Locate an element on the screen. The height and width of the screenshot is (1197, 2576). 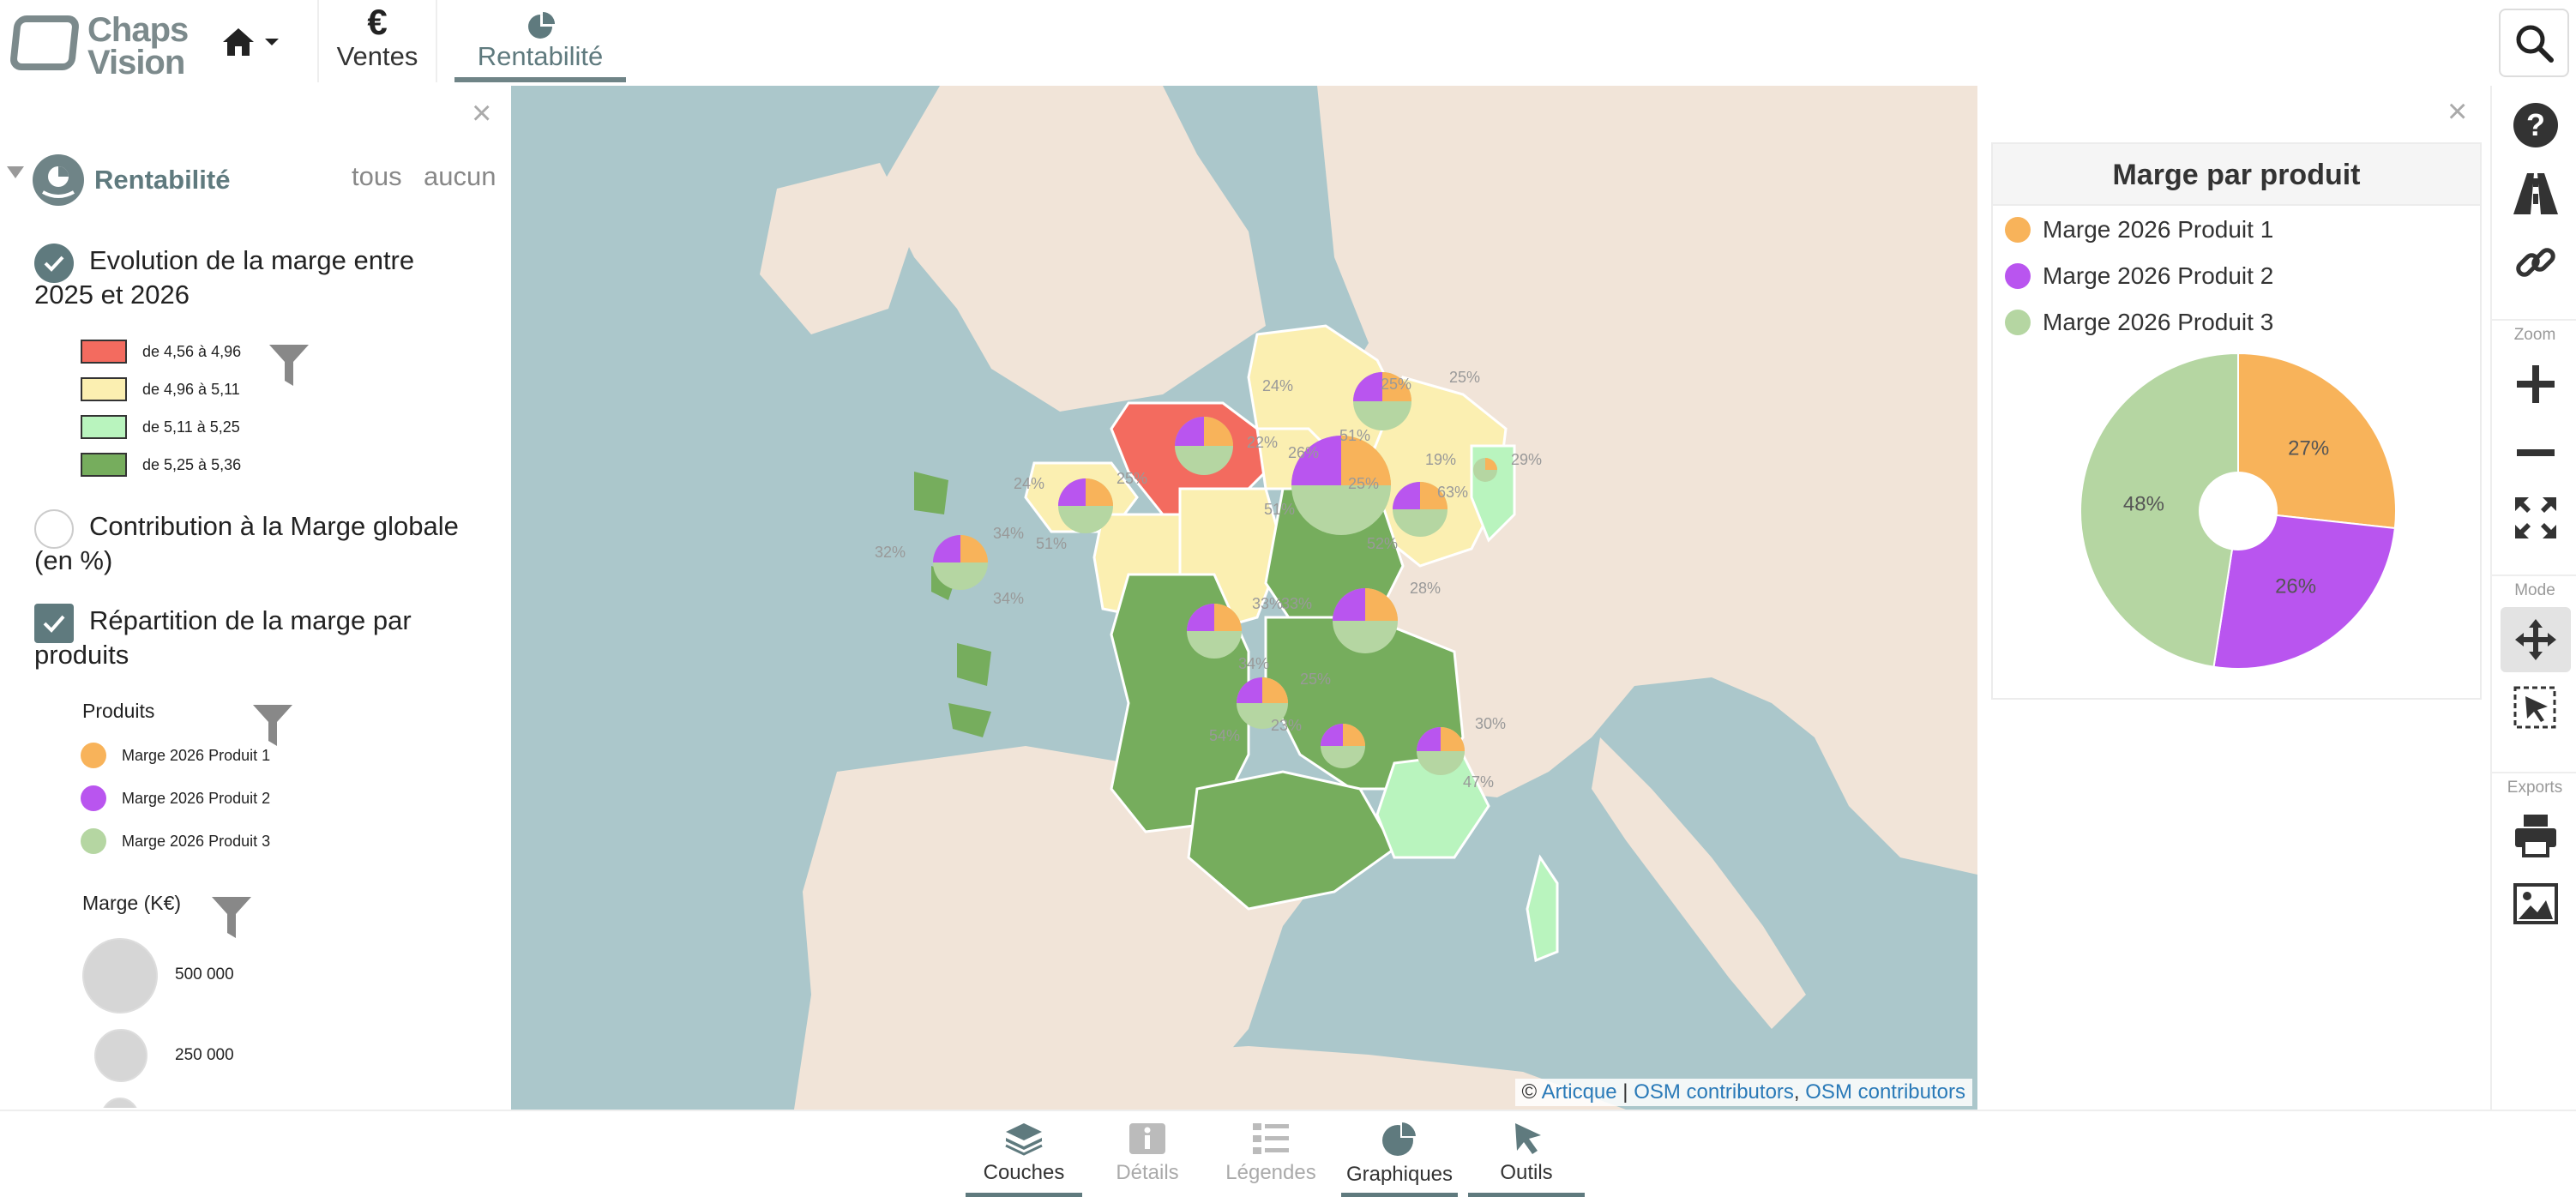
pie-label: 26% is located at coordinates (1303, 452).